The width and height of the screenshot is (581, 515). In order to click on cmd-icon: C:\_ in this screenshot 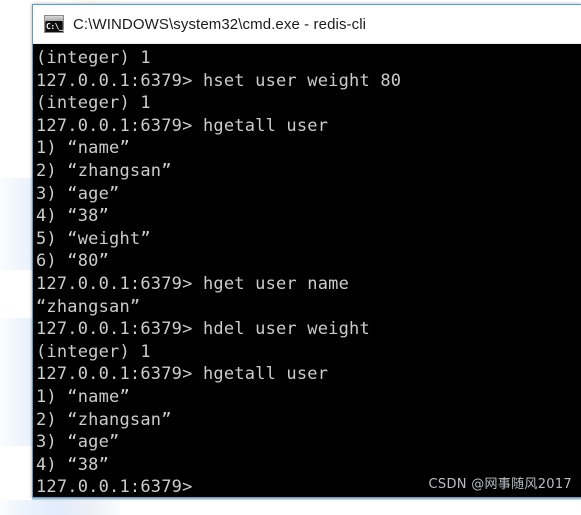, I will do `click(54, 24)`.